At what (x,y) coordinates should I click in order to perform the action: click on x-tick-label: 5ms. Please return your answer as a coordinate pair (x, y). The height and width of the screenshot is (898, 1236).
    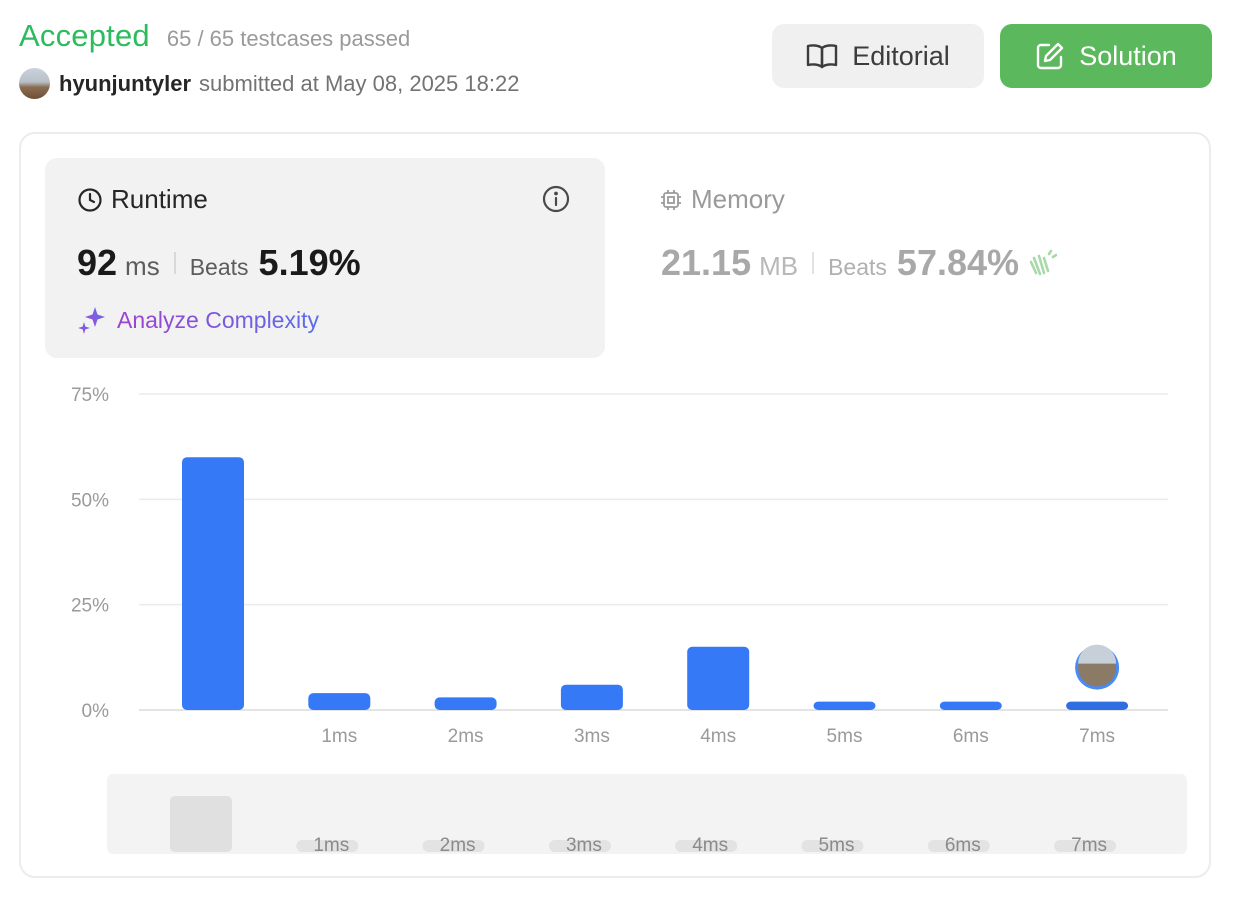
    Looking at the image, I should click on (845, 736).